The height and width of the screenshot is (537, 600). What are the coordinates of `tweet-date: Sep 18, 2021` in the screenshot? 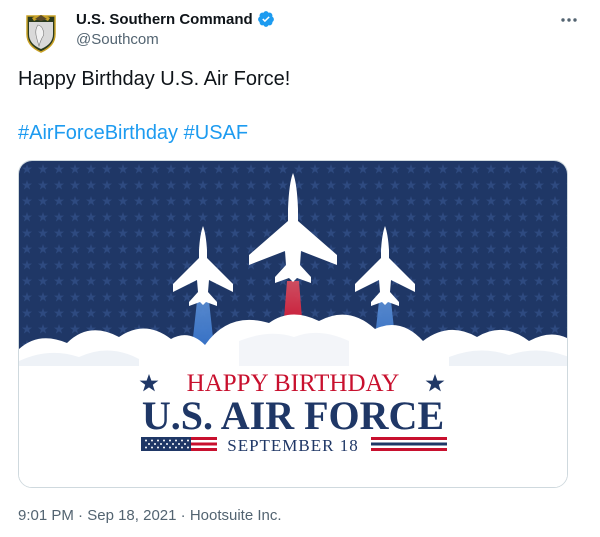 It's located at (131, 515).